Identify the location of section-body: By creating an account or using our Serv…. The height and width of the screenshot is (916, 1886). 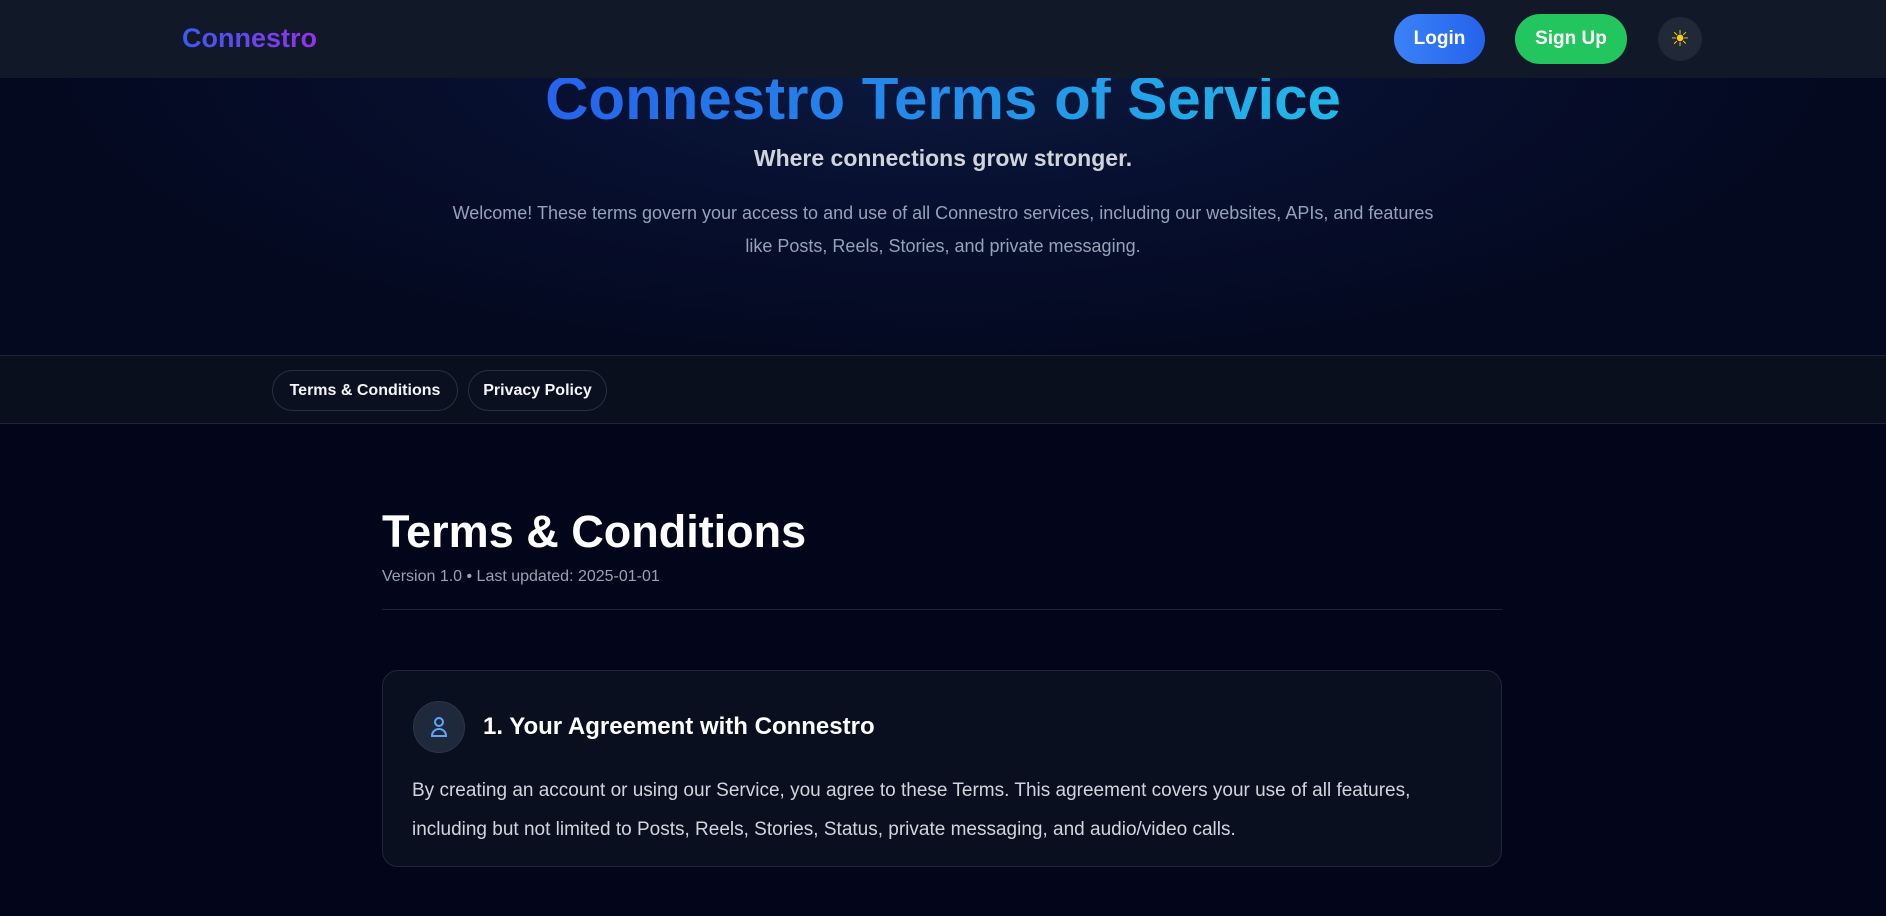
(911, 810).